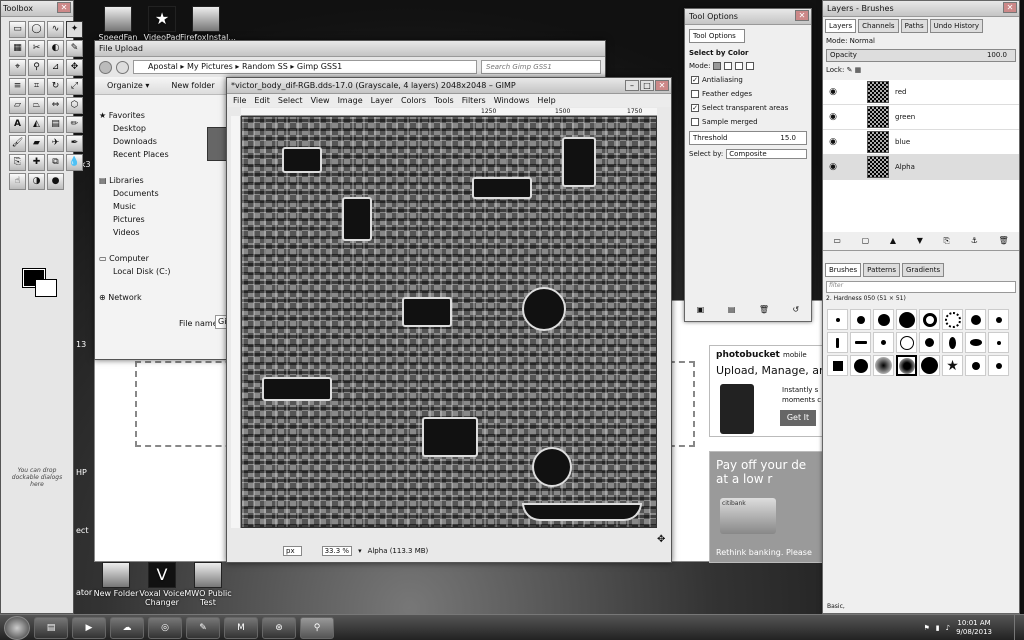 The image size is (1024, 640). I want to click on opacity-slider: Opacity 100.0, so click(921, 55).